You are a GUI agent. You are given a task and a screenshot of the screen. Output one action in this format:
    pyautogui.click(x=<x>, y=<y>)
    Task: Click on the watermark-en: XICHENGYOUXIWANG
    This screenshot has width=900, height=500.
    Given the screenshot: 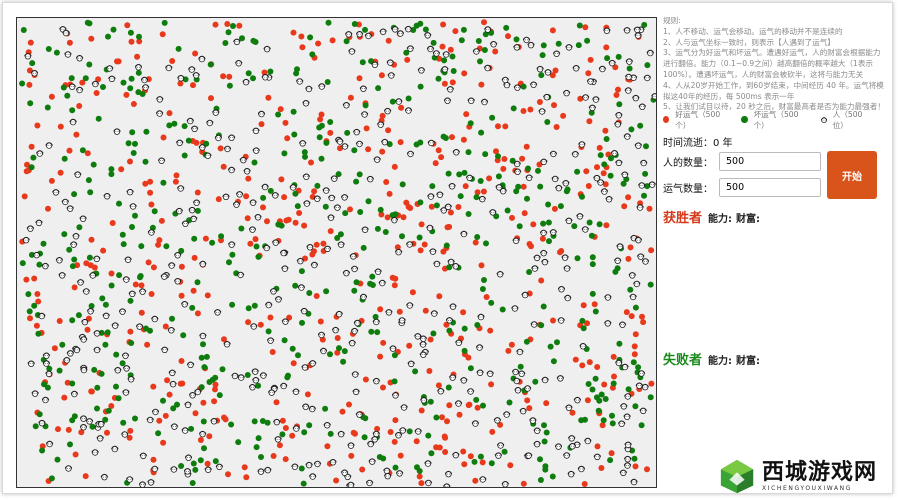 What is the action you would take?
    pyautogui.click(x=807, y=488)
    